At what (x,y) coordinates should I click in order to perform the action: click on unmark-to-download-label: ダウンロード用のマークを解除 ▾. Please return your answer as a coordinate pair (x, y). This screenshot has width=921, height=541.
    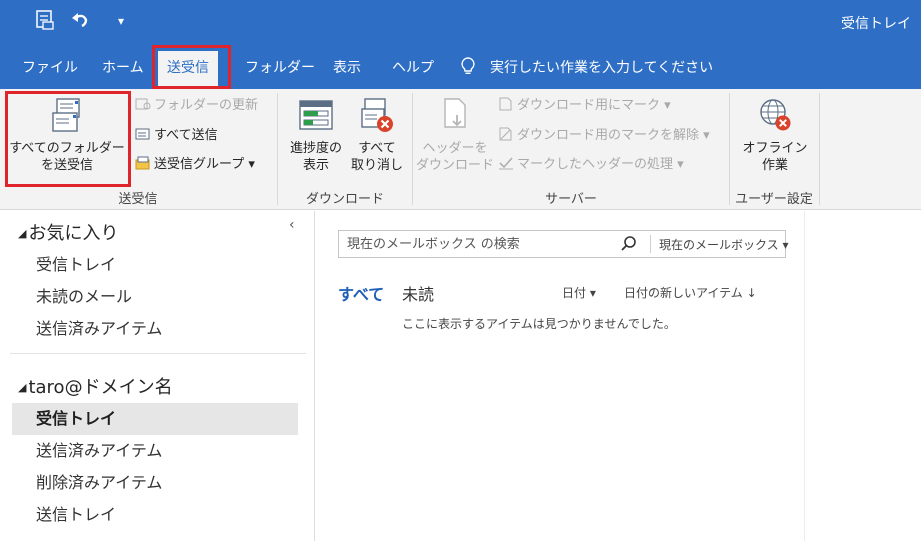
    Looking at the image, I should click on (613, 135).